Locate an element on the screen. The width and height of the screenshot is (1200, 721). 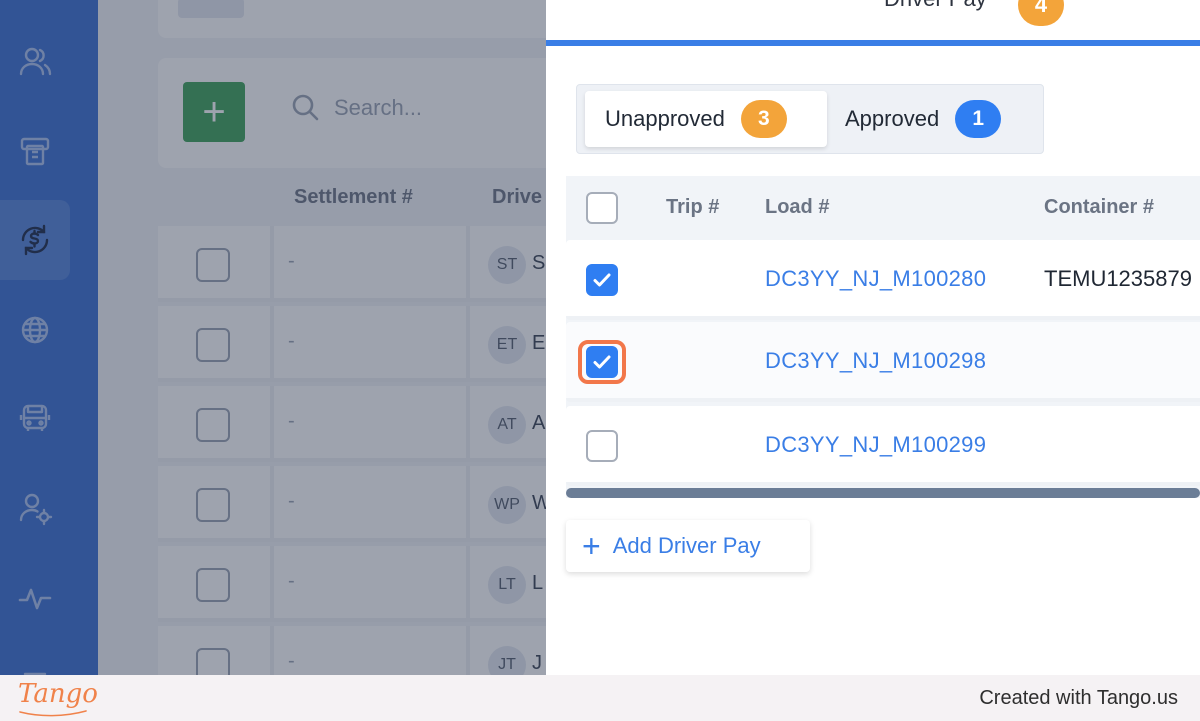
segment-approved: Approved 1 is located at coordinates (941, 119).